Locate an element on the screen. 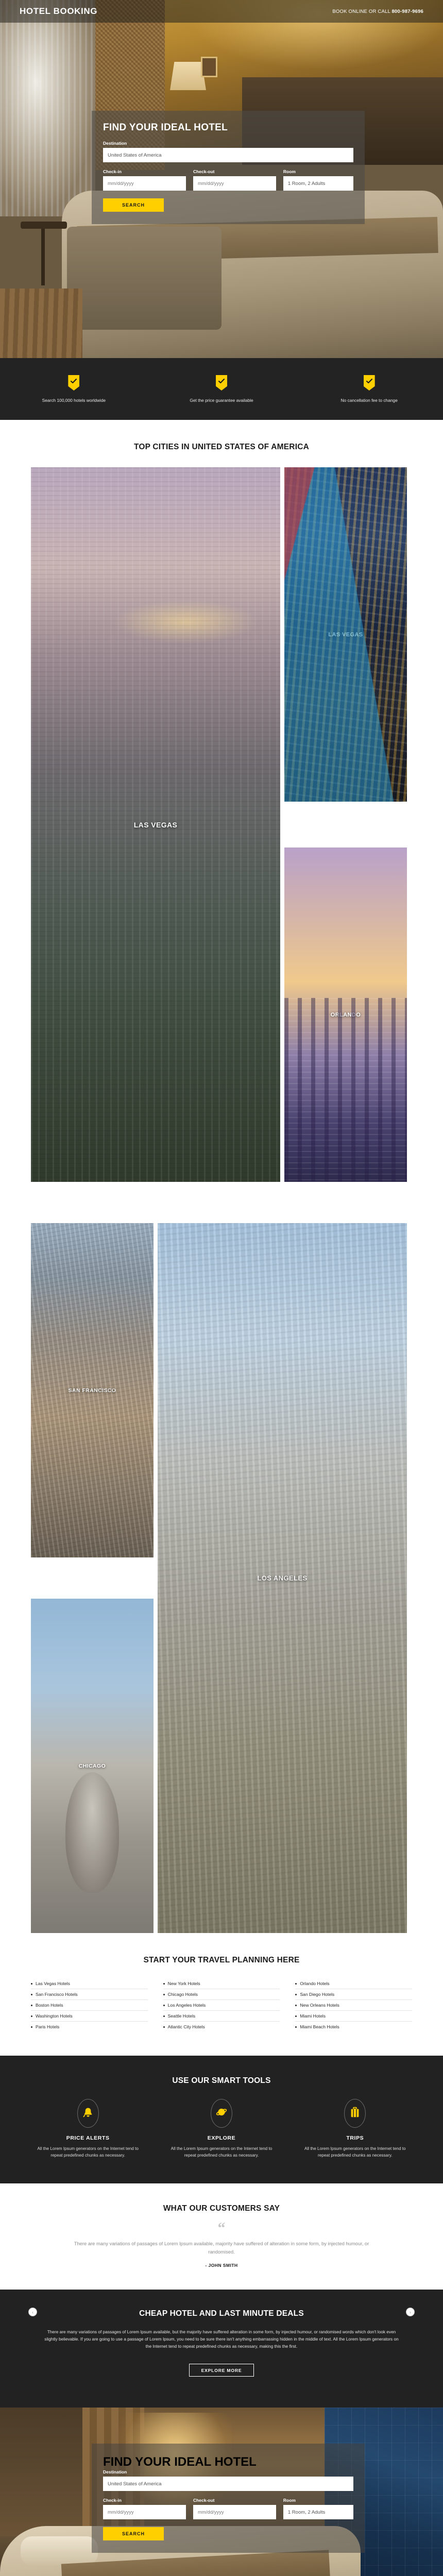 The image size is (443, 2576). hero-curtain-glow is located at coordinates (49, 111).